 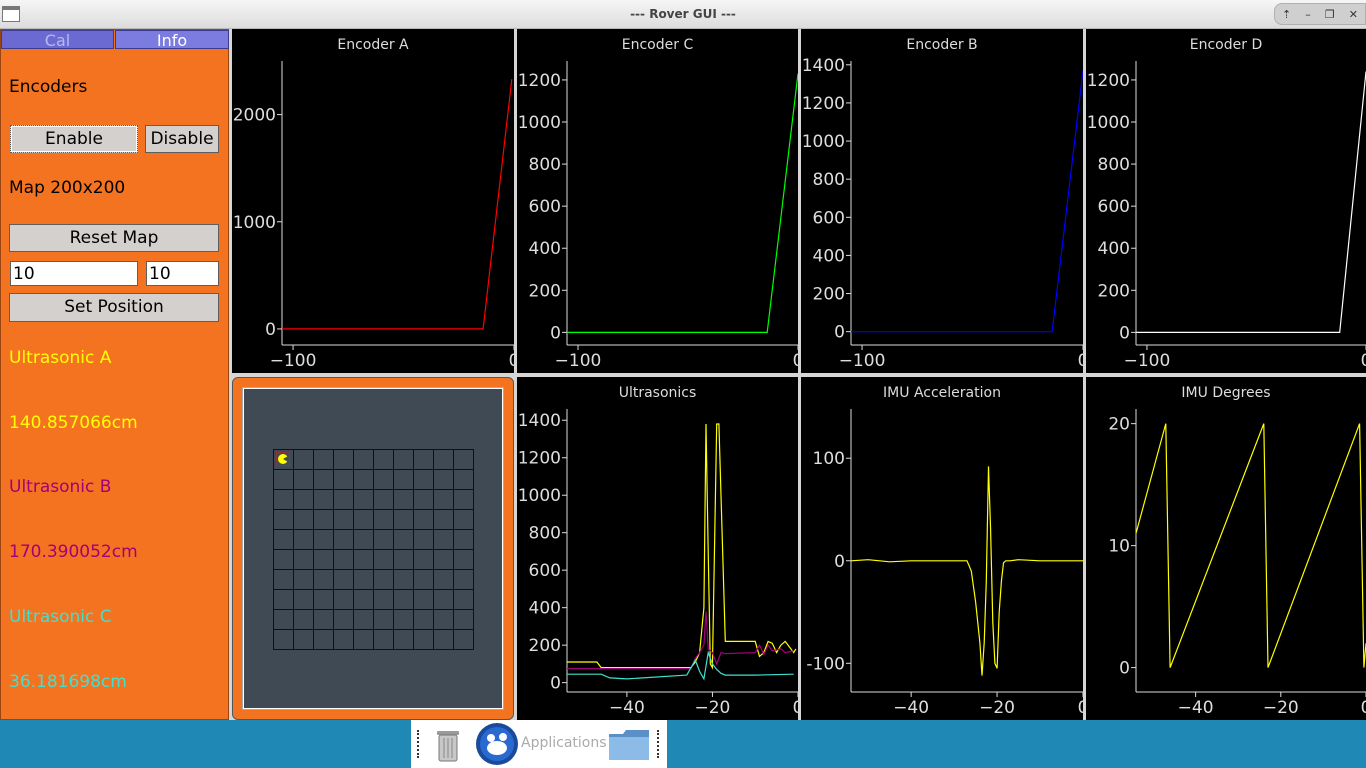 I want to click on imu-degrees-chart: IMU Degrees 0 10 20 −40 −20 0, so click(x=1226, y=548).